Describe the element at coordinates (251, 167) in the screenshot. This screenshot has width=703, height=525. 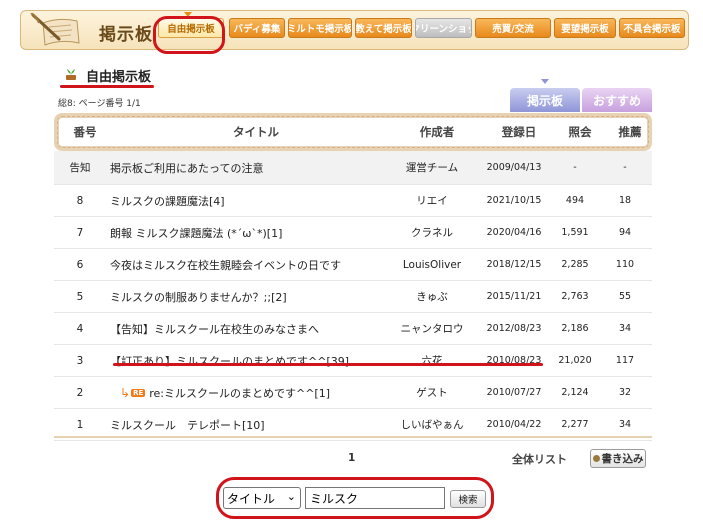
I see `cell-title: 掲示板ご利用にあたっての注意` at that location.